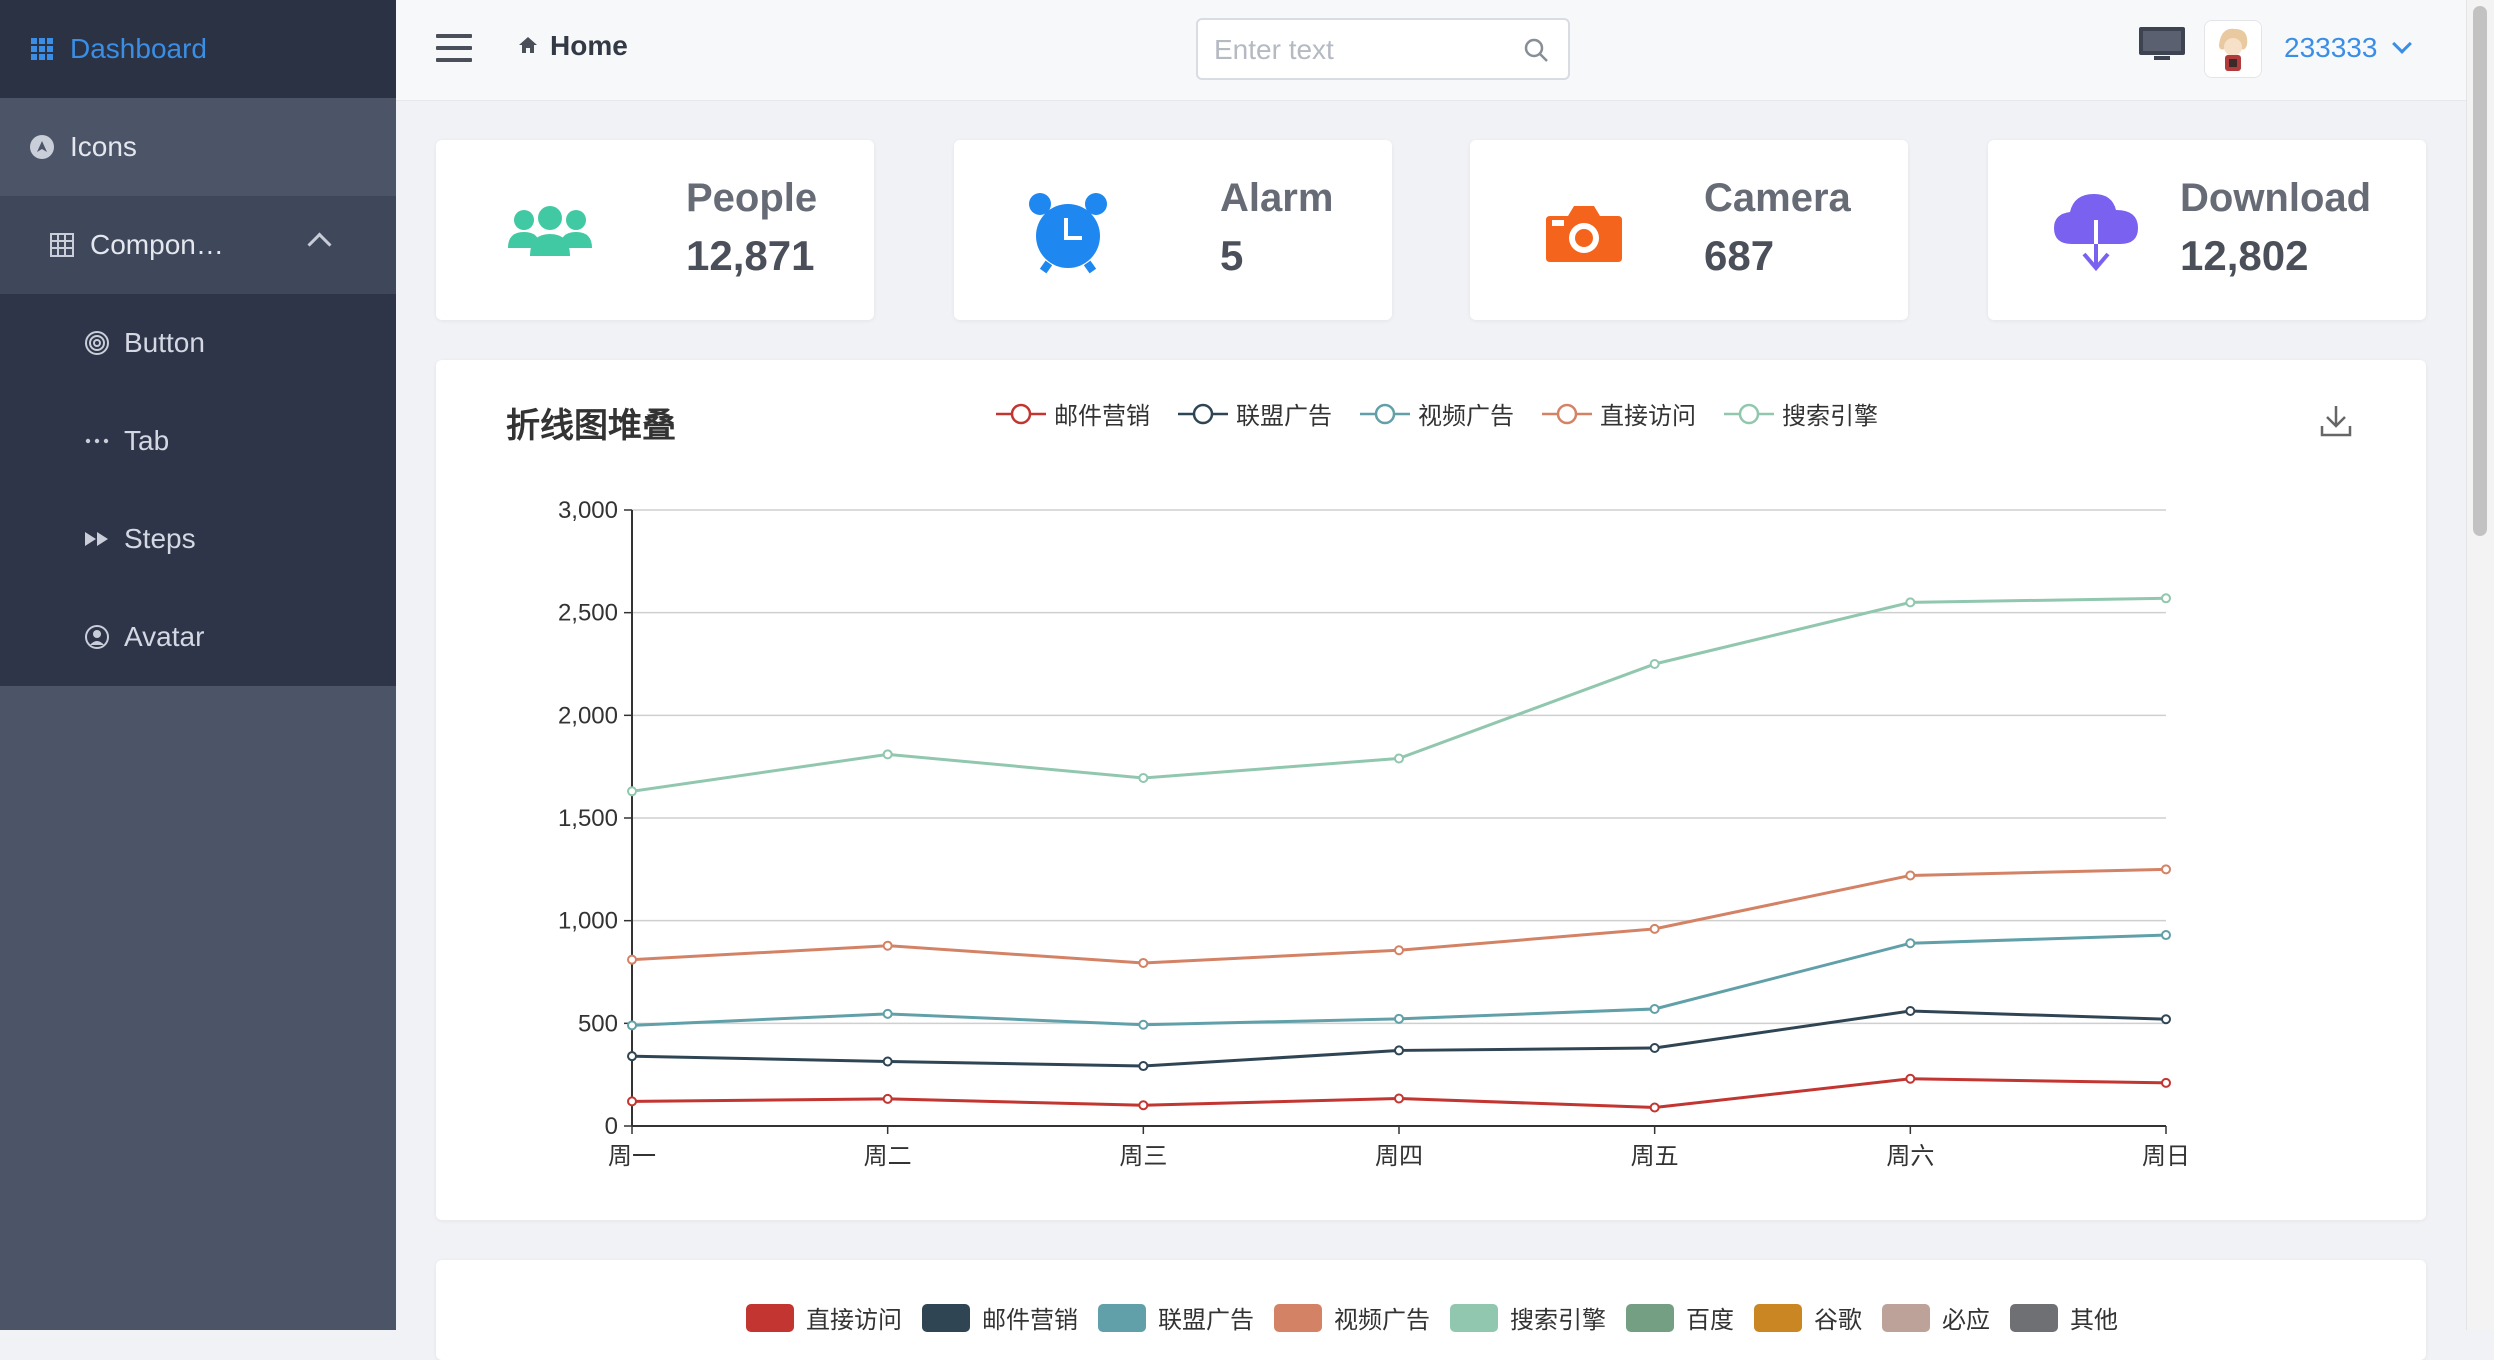 The width and height of the screenshot is (2494, 1360). I want to click on sidebar-item-dashboard: Dashboard, so click(198, 49).